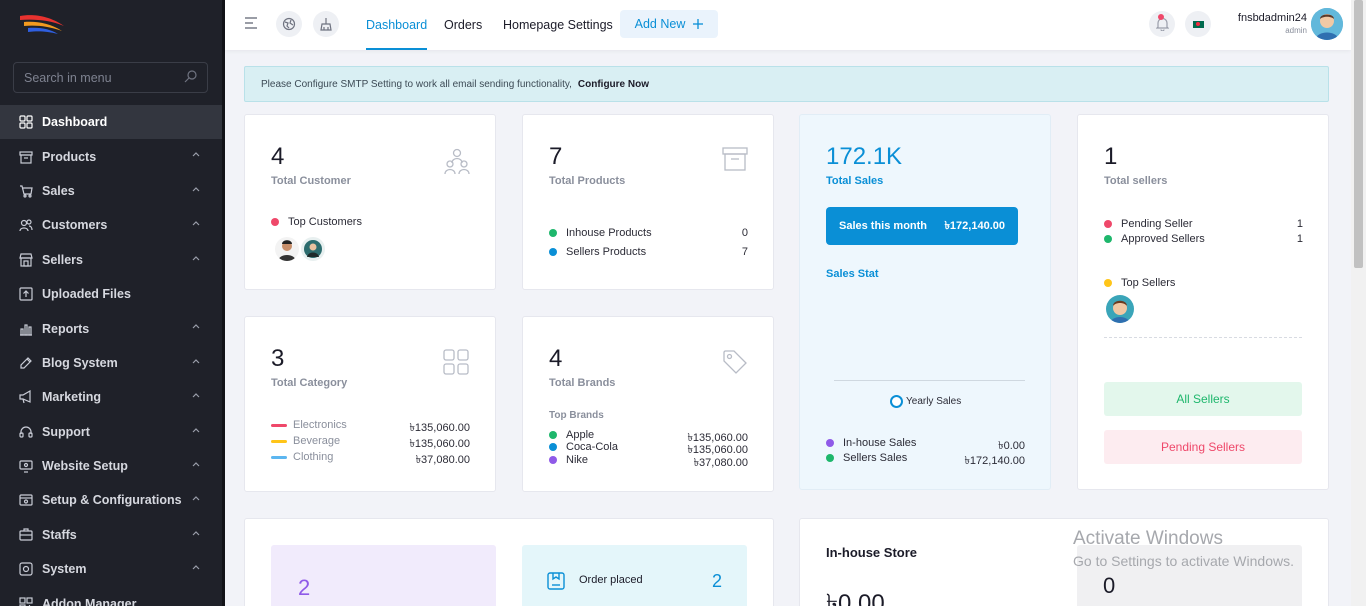 Image resolution: width=1366 pixels, height=606 pixels. What do you see at coordinates (111, 535) in the screenshot?
I see `sidebar-item-staffs: Staffs` at bounding box center [111, 535].